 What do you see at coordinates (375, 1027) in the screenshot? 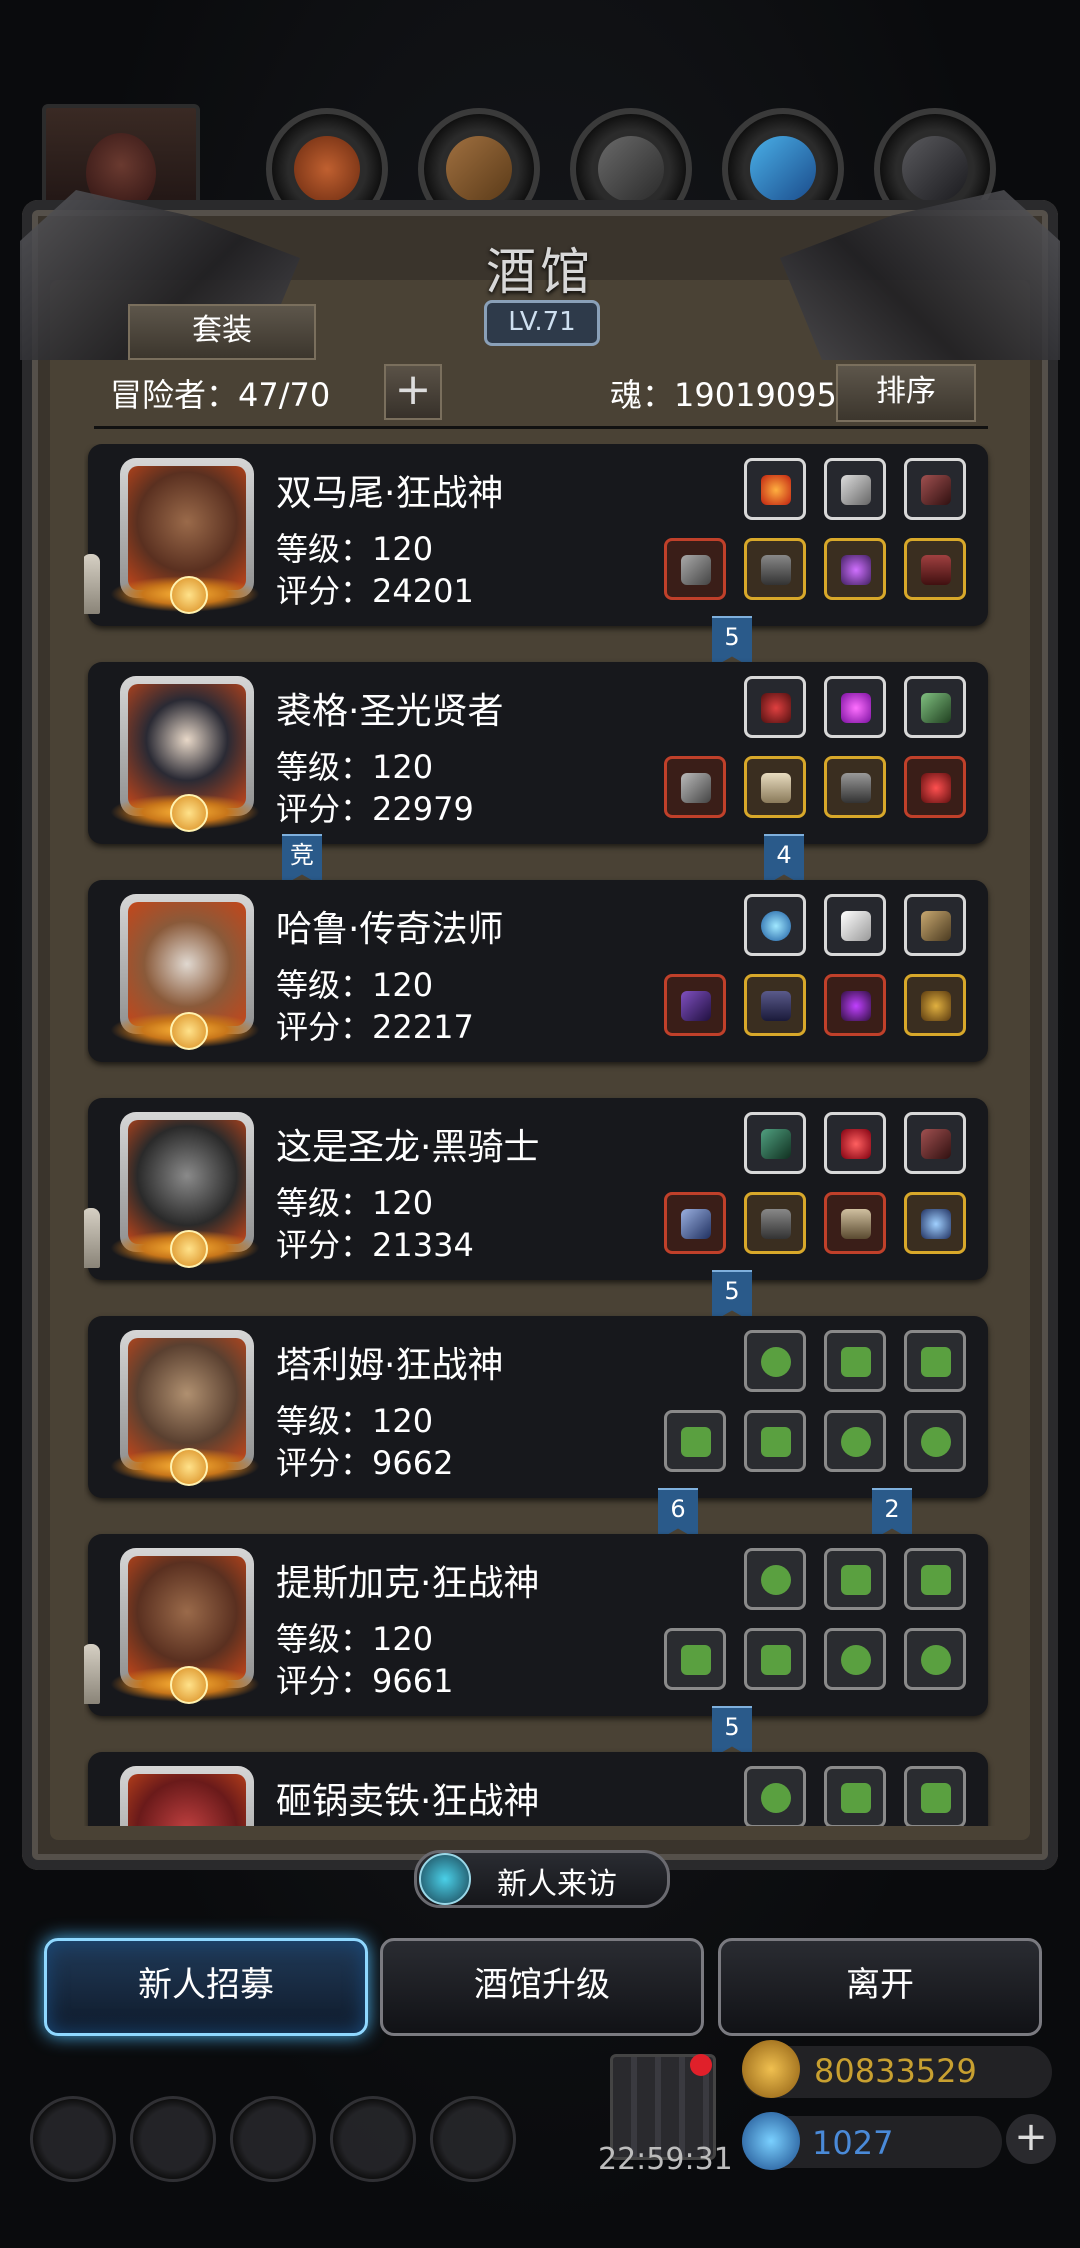
I see `hero-score: 评分：22217` at bounding box center [375, 1027].